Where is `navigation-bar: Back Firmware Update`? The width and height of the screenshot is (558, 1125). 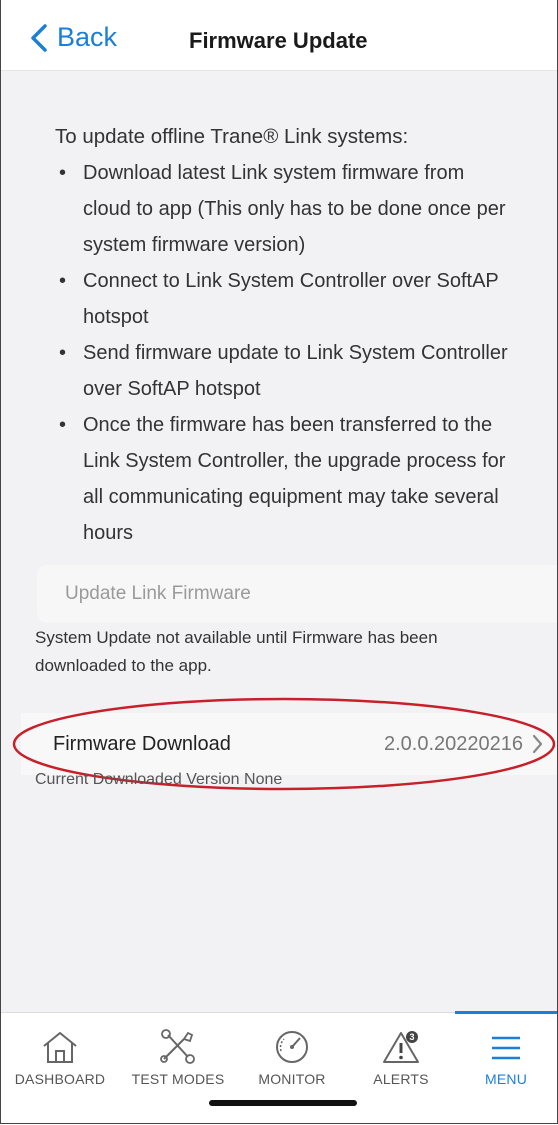 navigation-bar: Back Firmware Update is located at coordinates (279, 35).